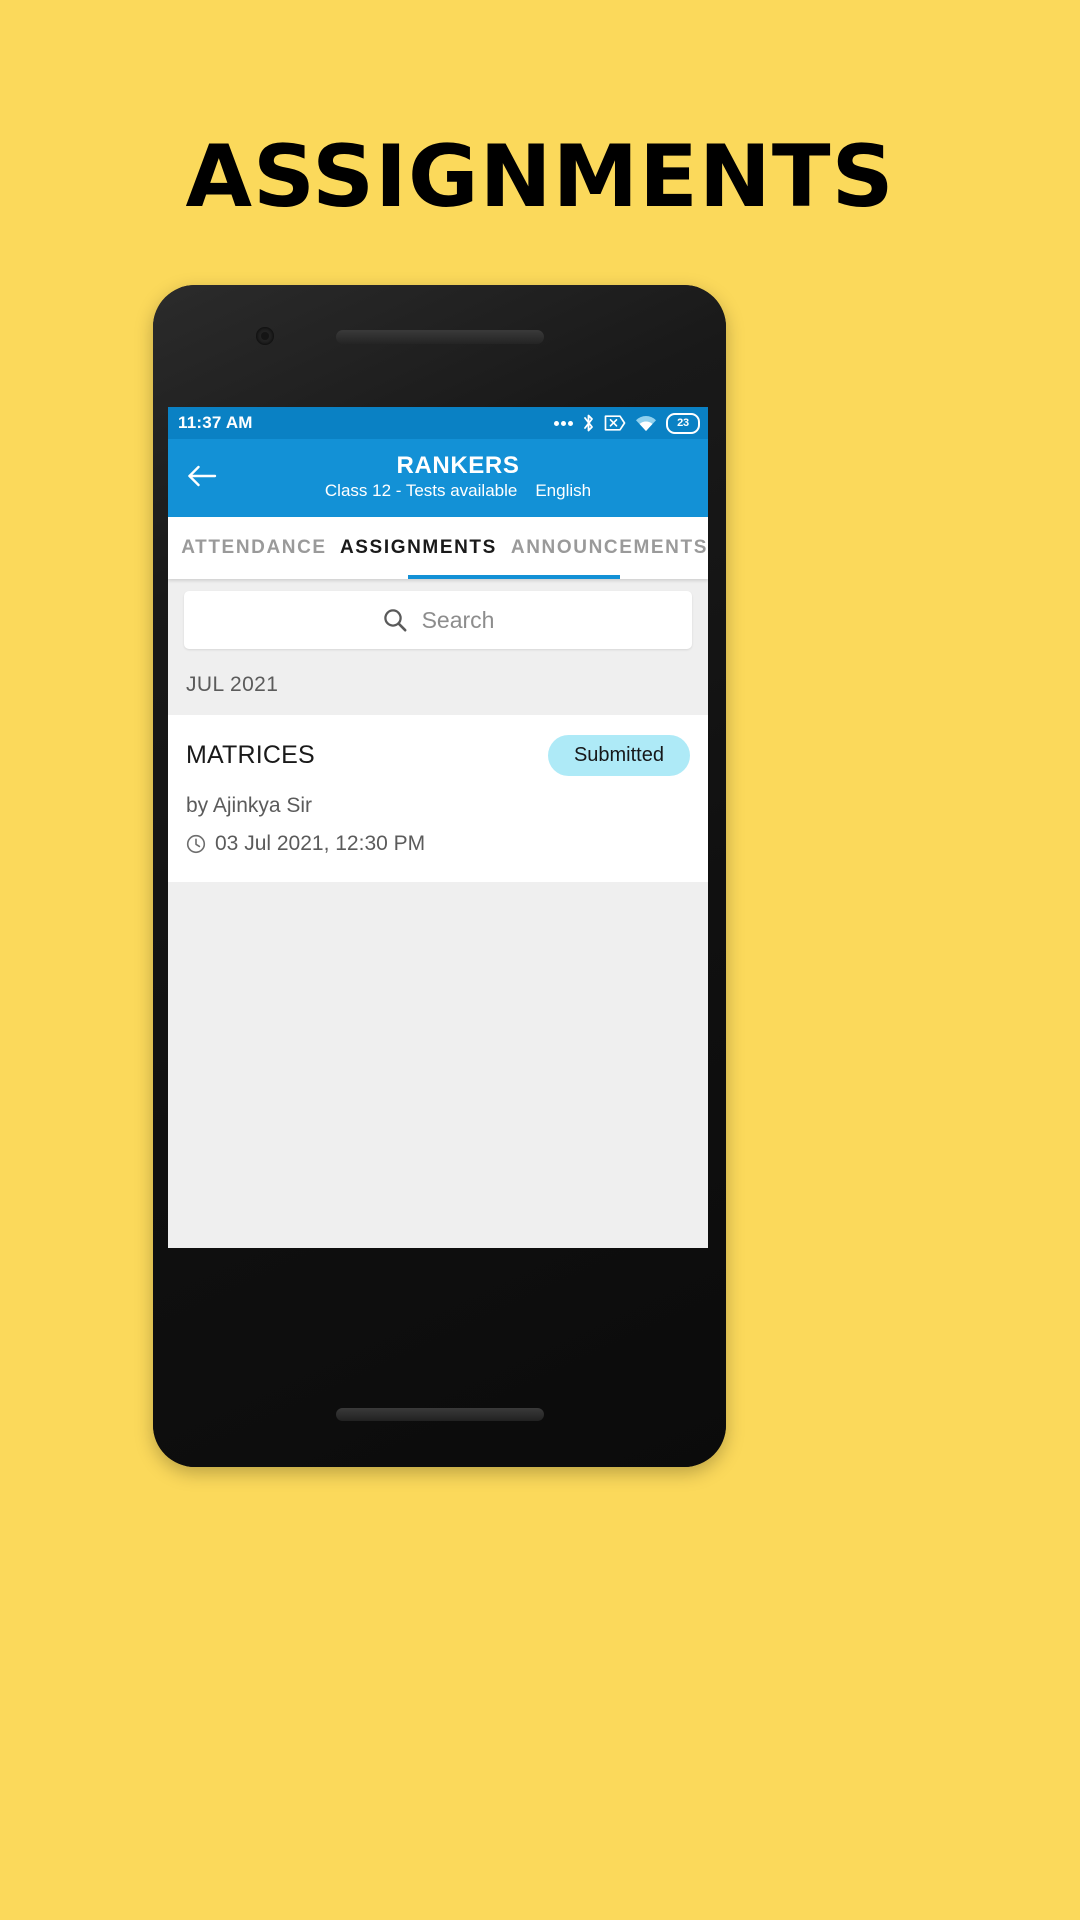  What do you see at coordinates (438, 844) in the screenshot?
I see `assignment-date-row: 03 Jul 2021, 12:30 PM` at bounding box center [438, 844].